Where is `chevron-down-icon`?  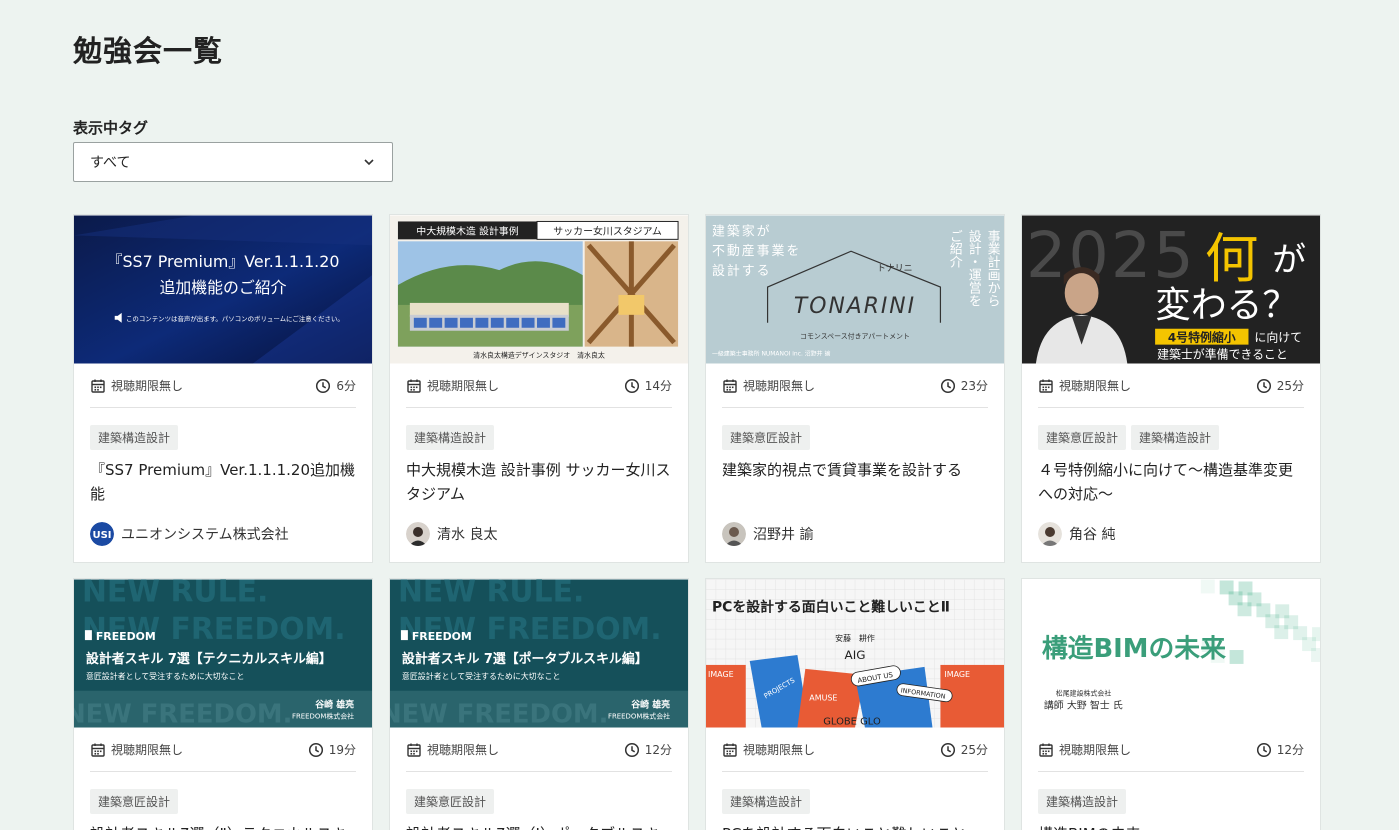 chevron-down-icon is located at coordinates (369, 162).